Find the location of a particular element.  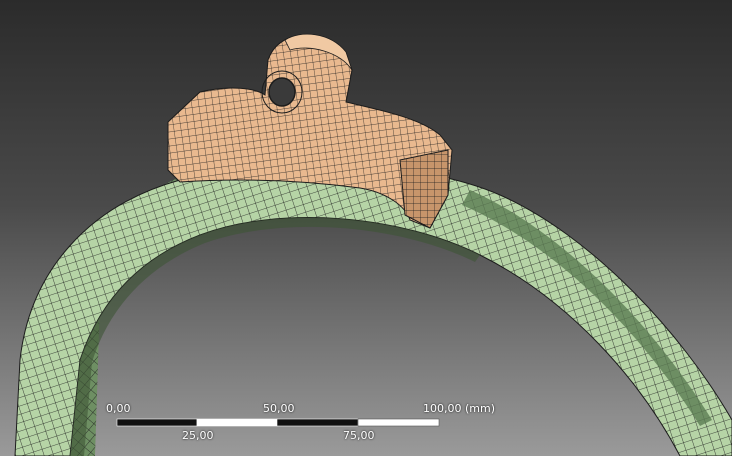

scale-label-50: 50,00 is located at coordinates (279, 408).